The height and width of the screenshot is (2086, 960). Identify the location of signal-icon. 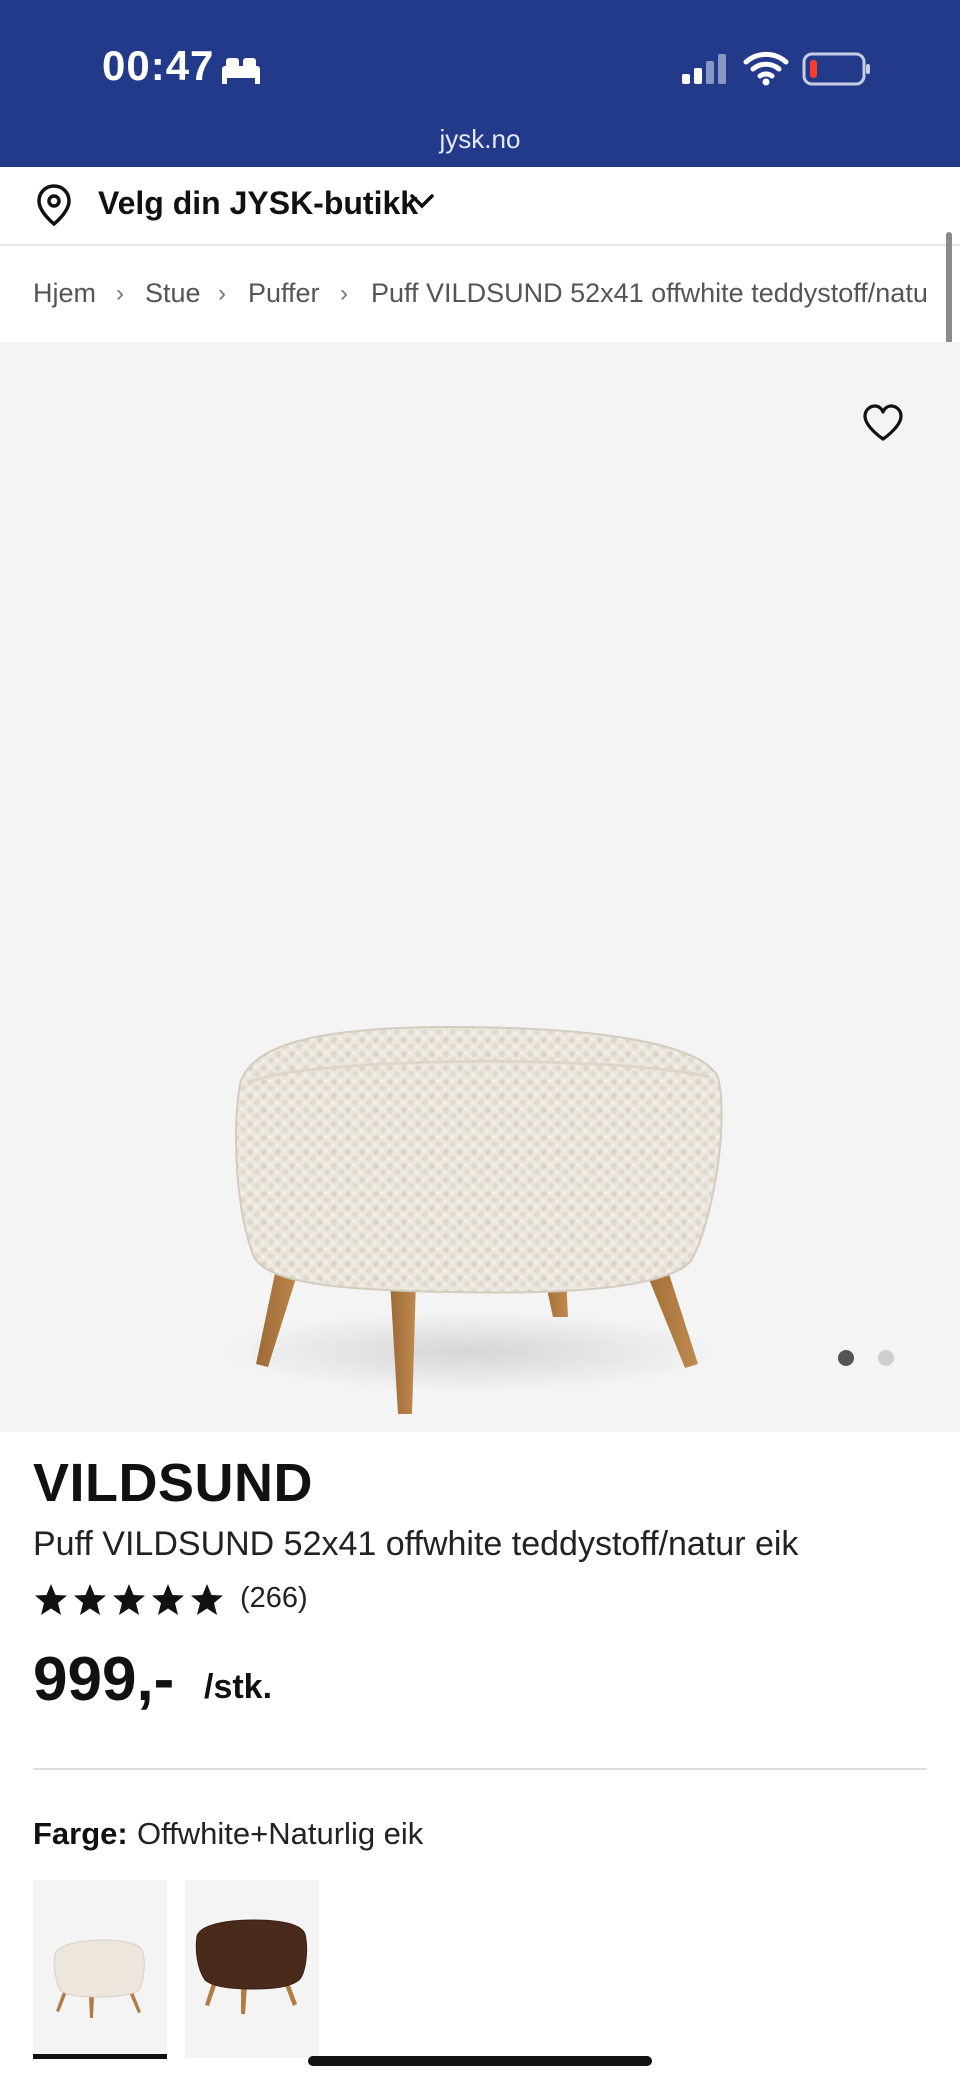
(704, 69).